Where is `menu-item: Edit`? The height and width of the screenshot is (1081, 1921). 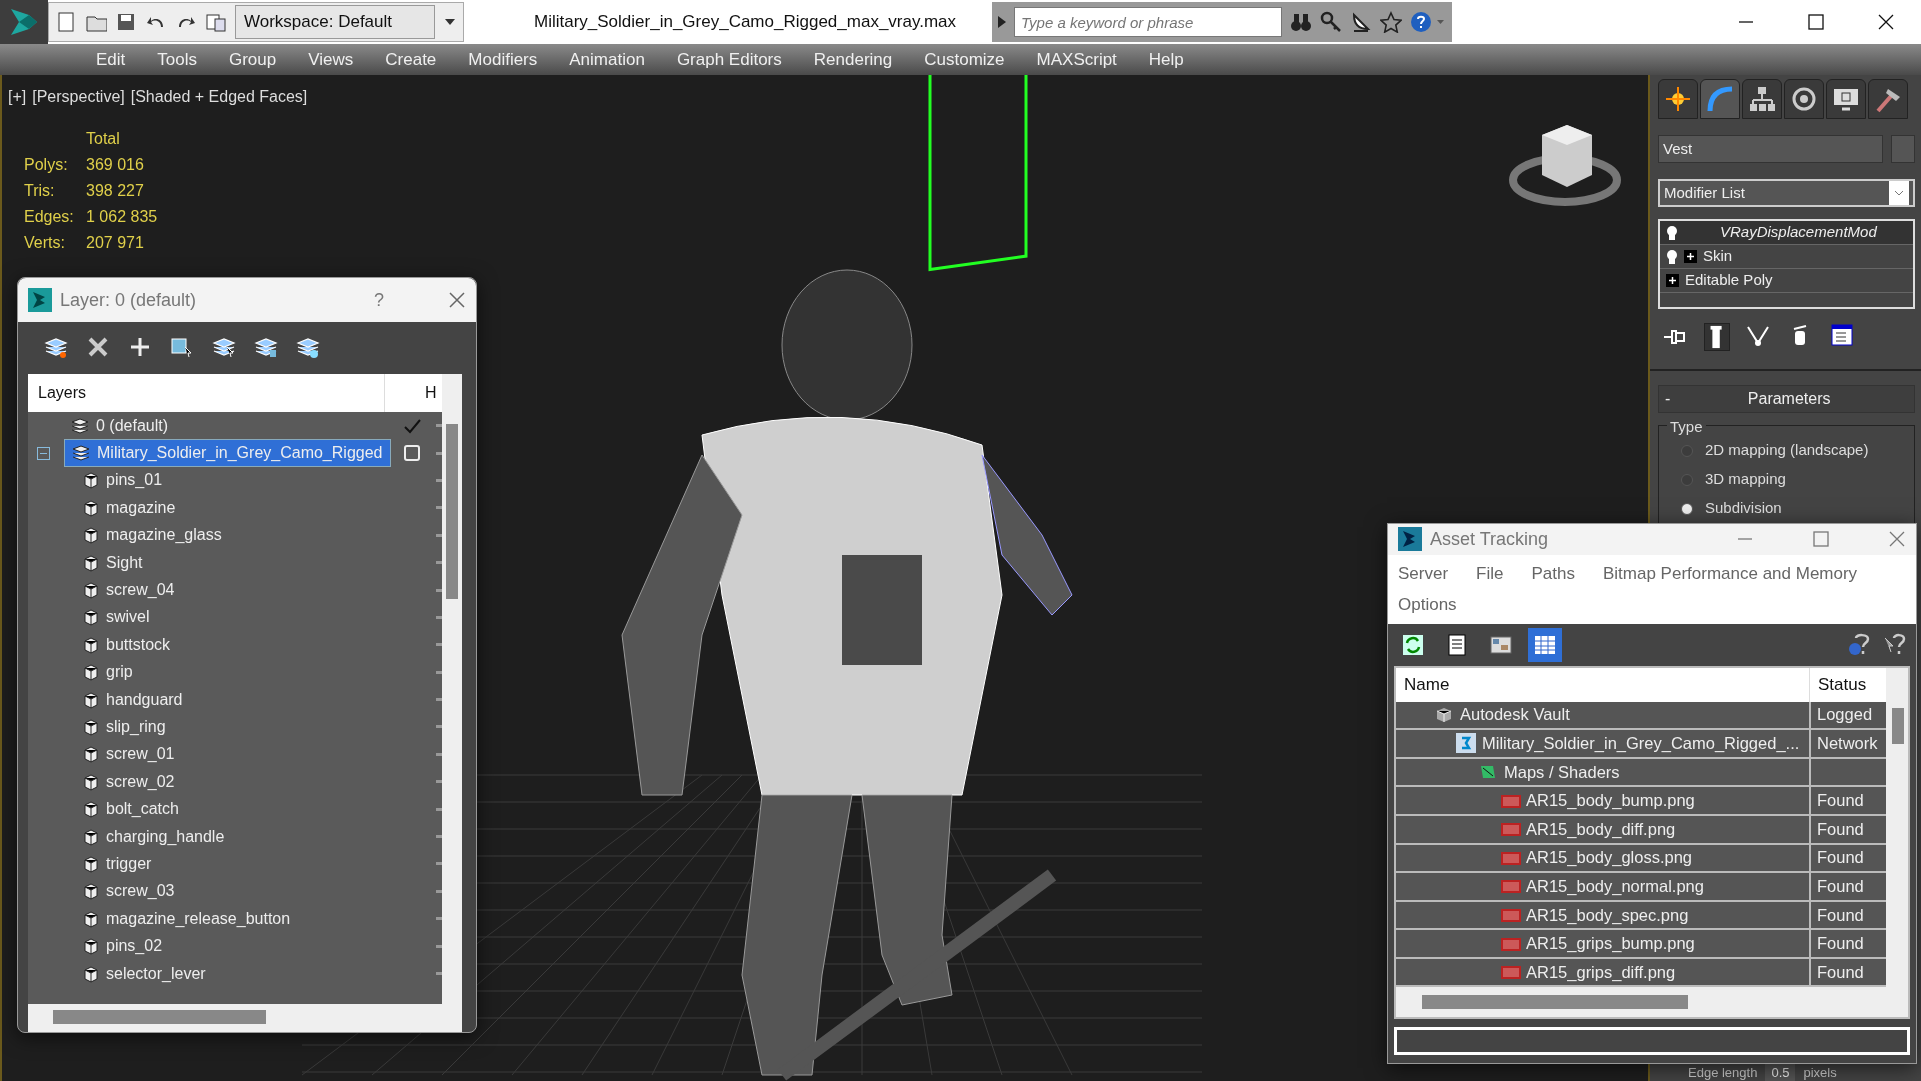
menu-item: Edit is located at coordinates (111, 59).